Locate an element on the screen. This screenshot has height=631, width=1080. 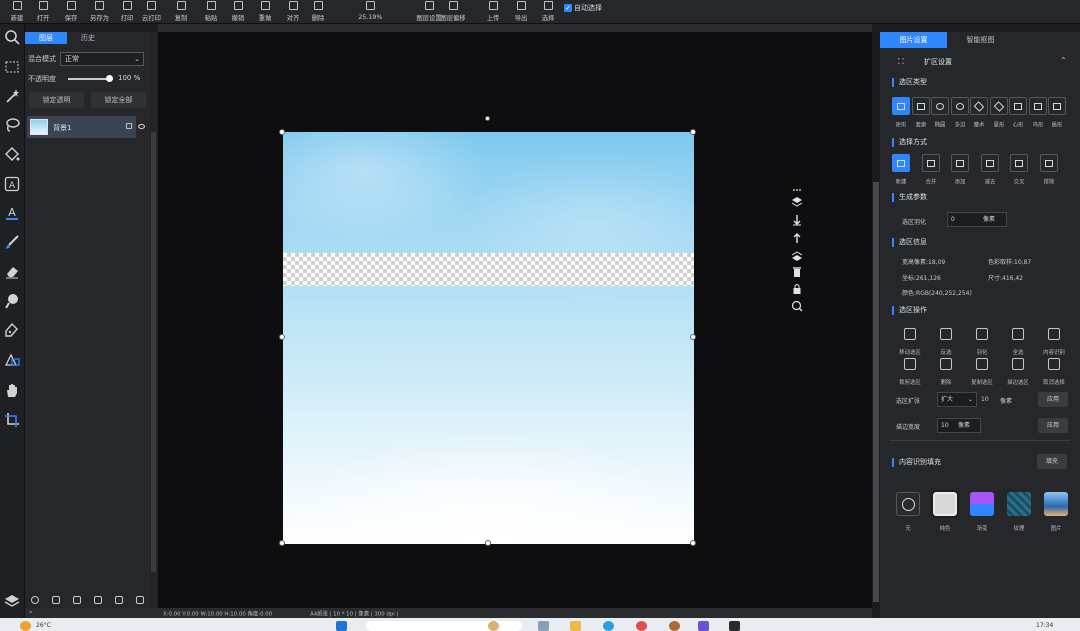
toolbar-button-4: 打印 is located at coordinates (127, 12).